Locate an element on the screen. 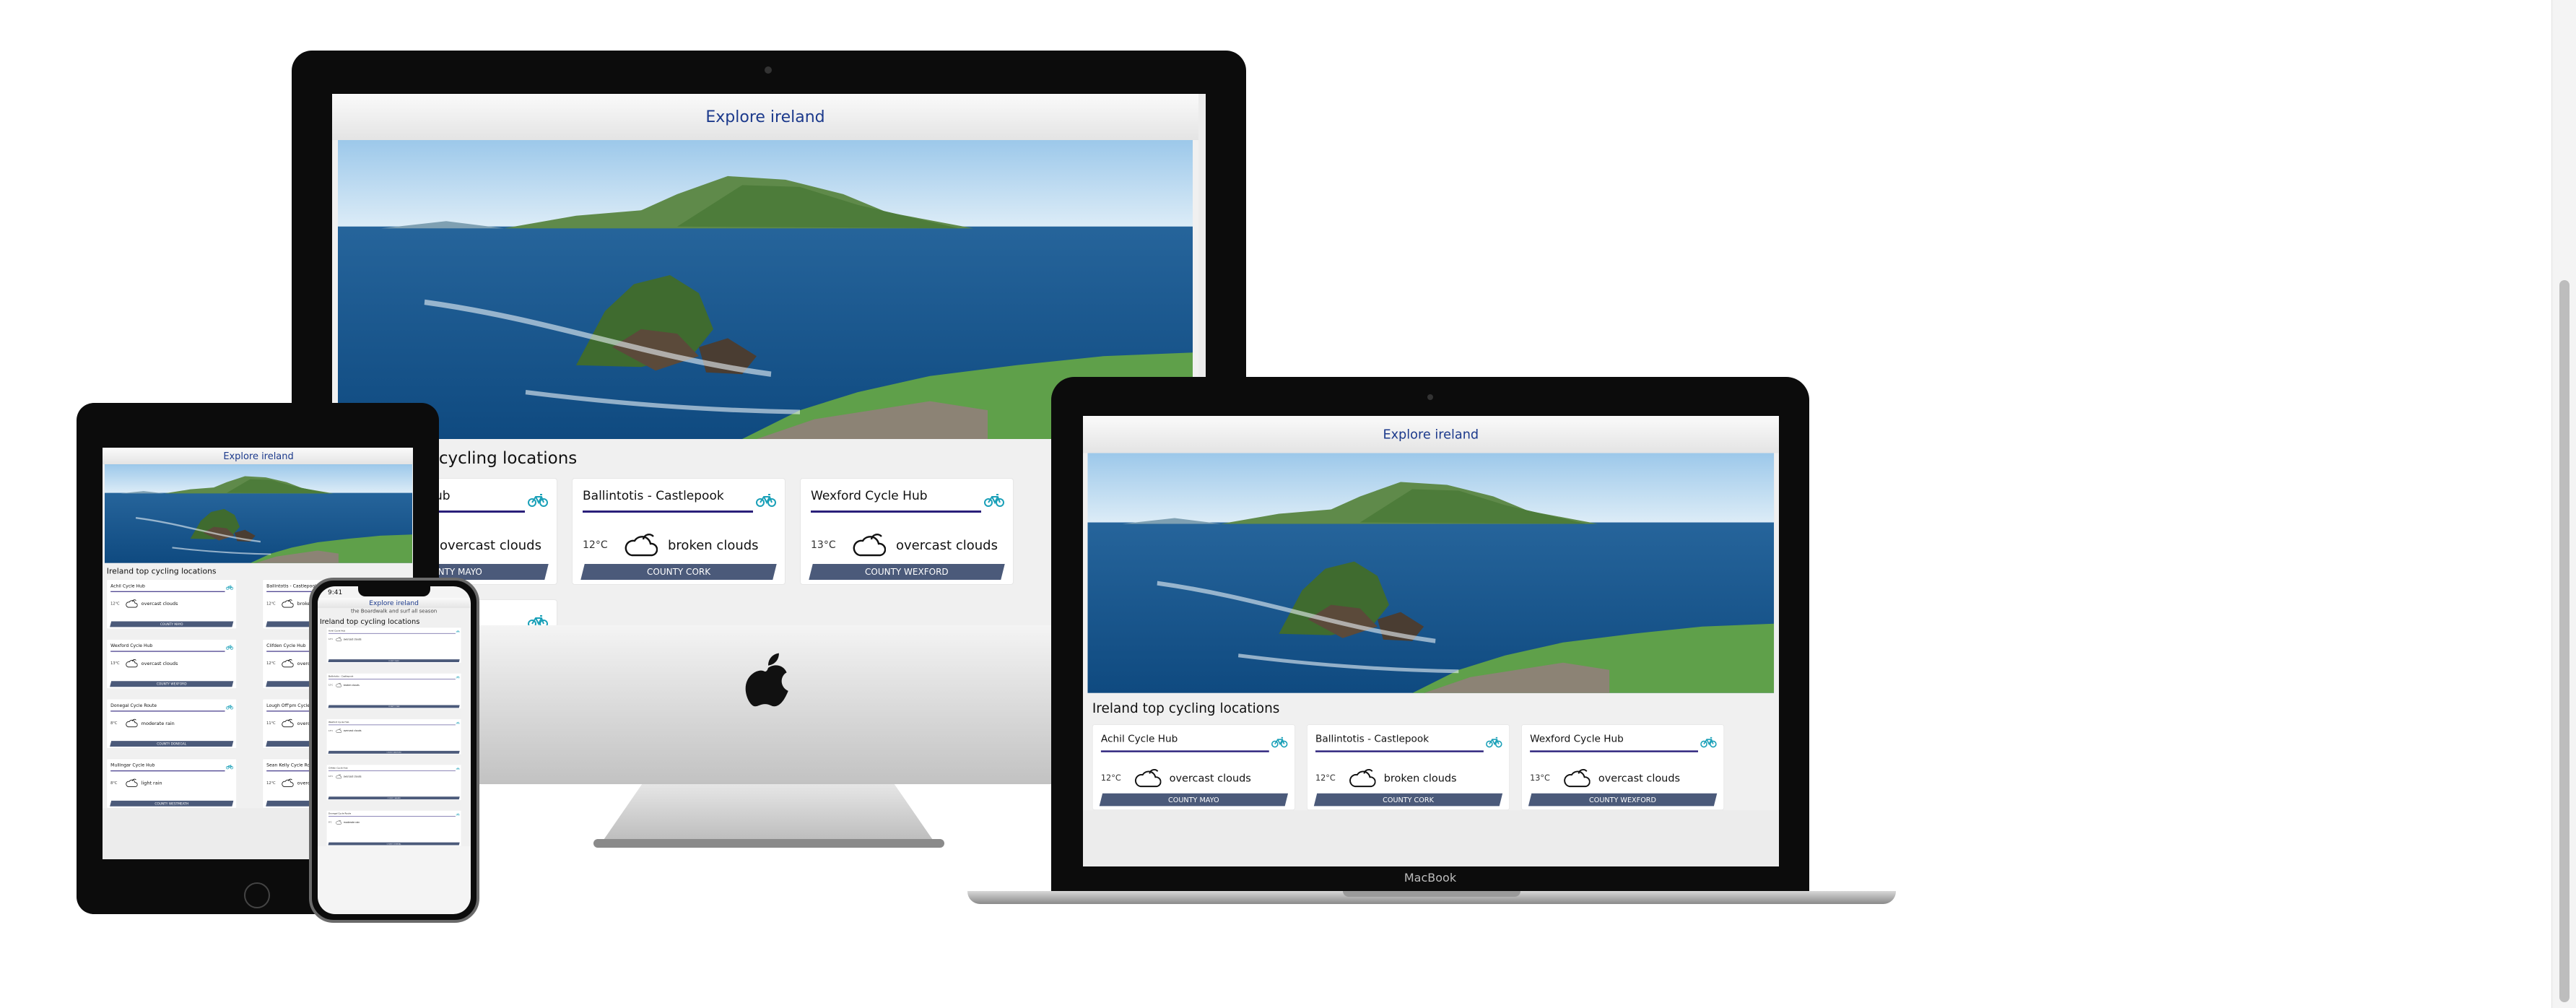 This screenshot has width=2576, height=1008. page-scrollbar is located at coordinates (2563, 504).